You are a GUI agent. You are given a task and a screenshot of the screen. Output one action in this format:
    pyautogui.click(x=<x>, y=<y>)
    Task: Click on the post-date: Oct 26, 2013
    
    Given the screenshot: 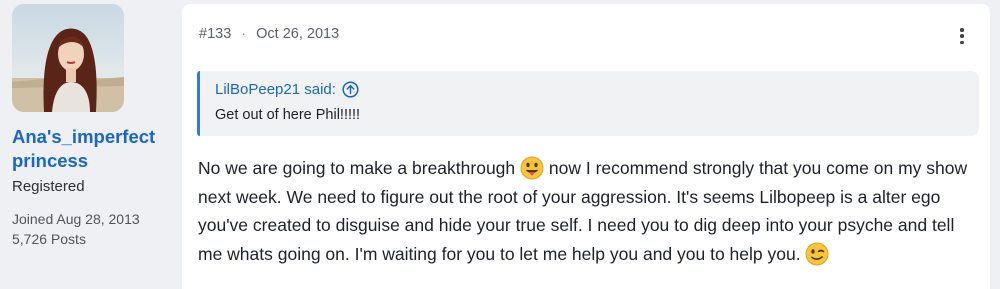 What is the action you would take?
    pyautogui.click(x=297, y=34)
    